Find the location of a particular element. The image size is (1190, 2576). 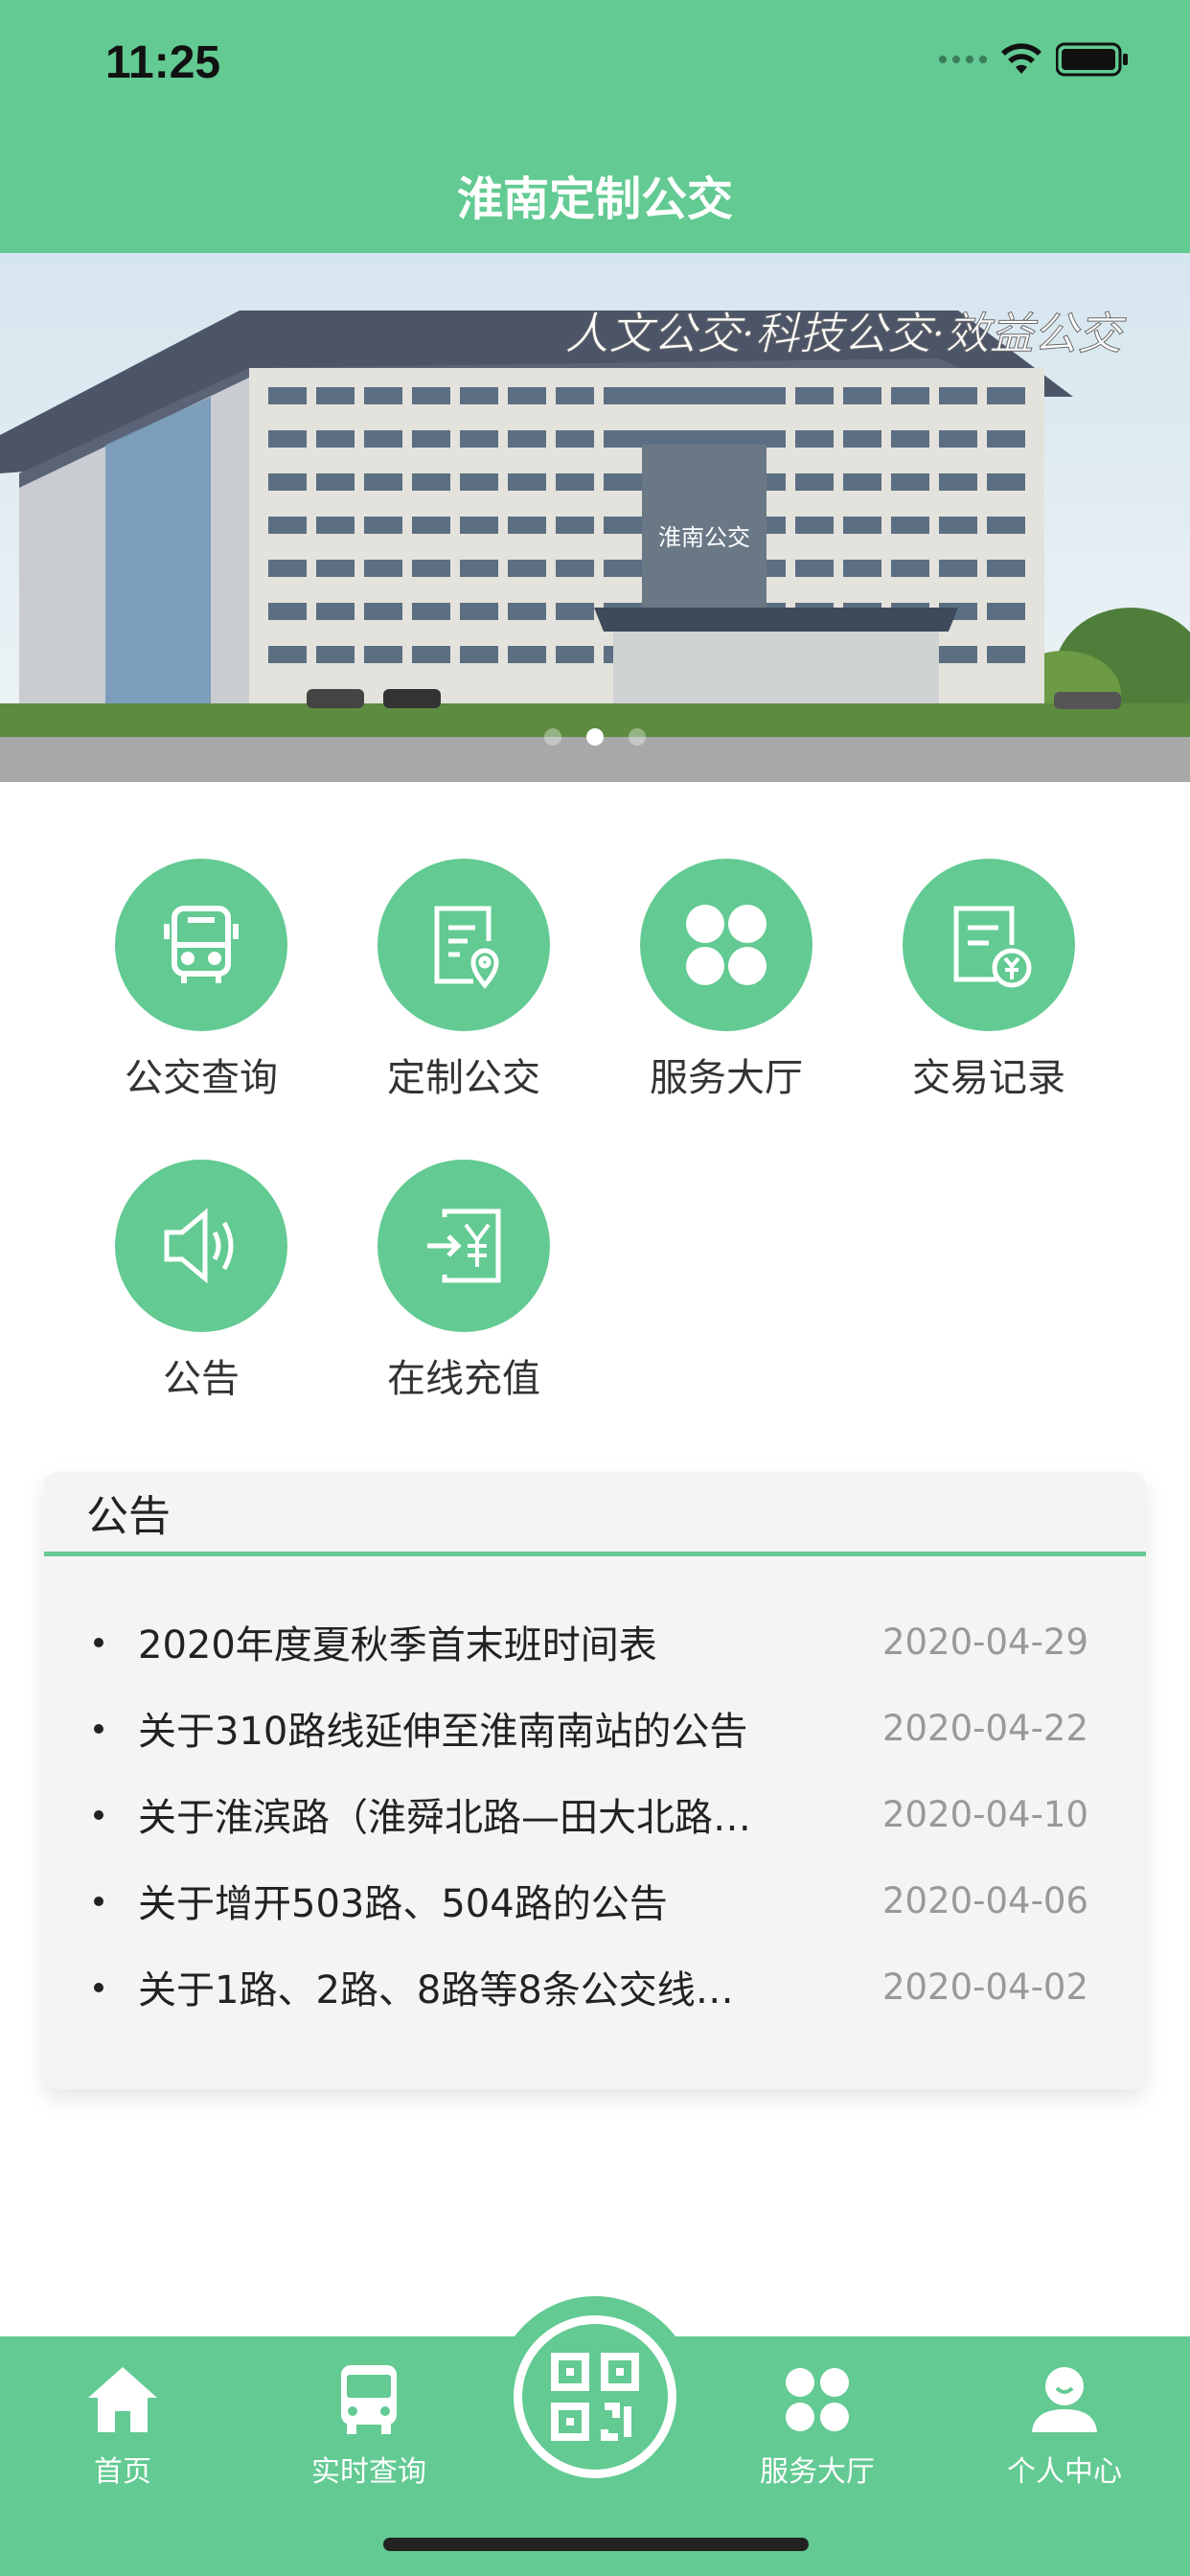

notice-date: 2020-04-06 is located at coordinates (984, 1900).